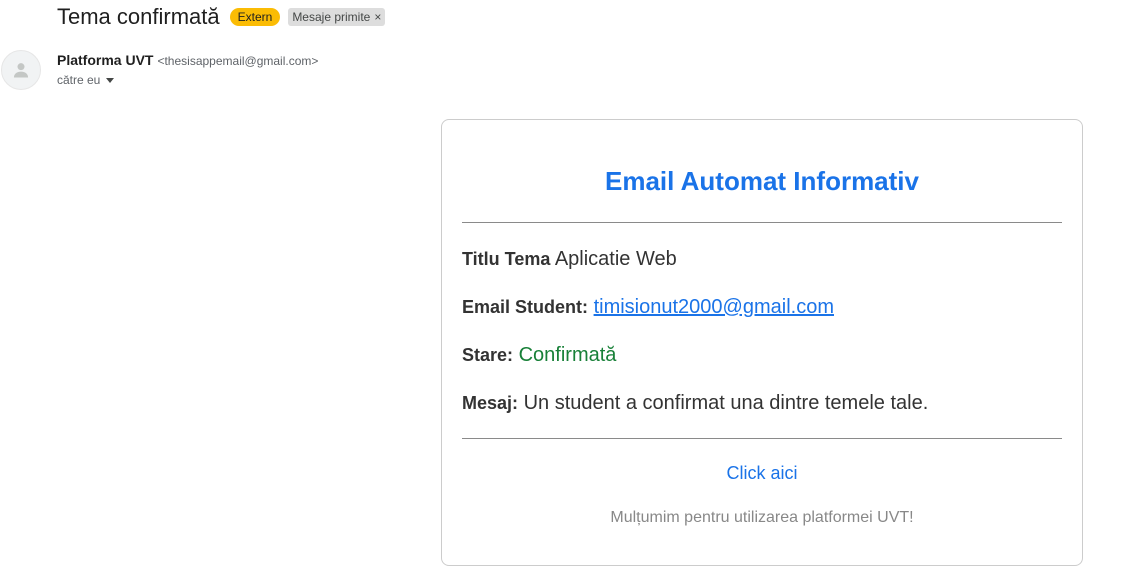  What do you see at coordinates (490, 403) in the screenshot?
I see `field-label: Mesaj:` at bounding box center [490, 403].